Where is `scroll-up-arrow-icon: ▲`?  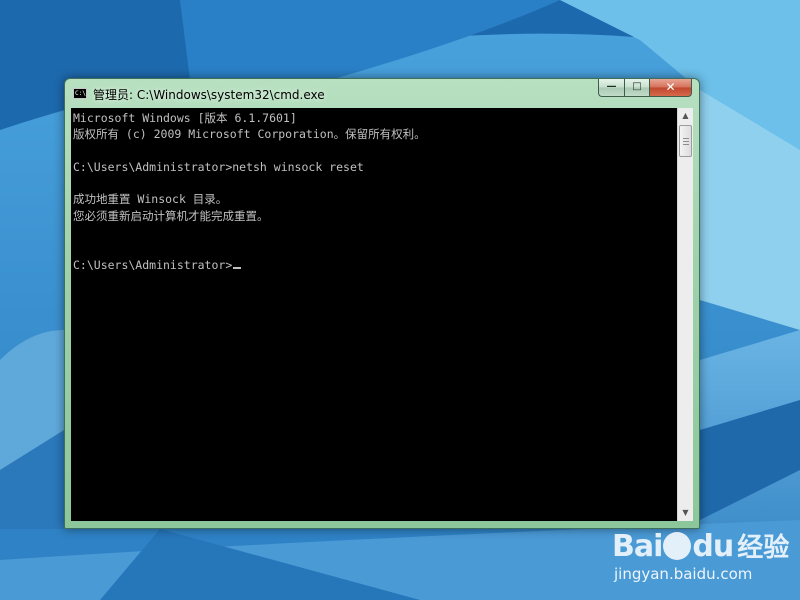 scroll-up-arrow-icon: ▲ is located at coordinates (685, 116).